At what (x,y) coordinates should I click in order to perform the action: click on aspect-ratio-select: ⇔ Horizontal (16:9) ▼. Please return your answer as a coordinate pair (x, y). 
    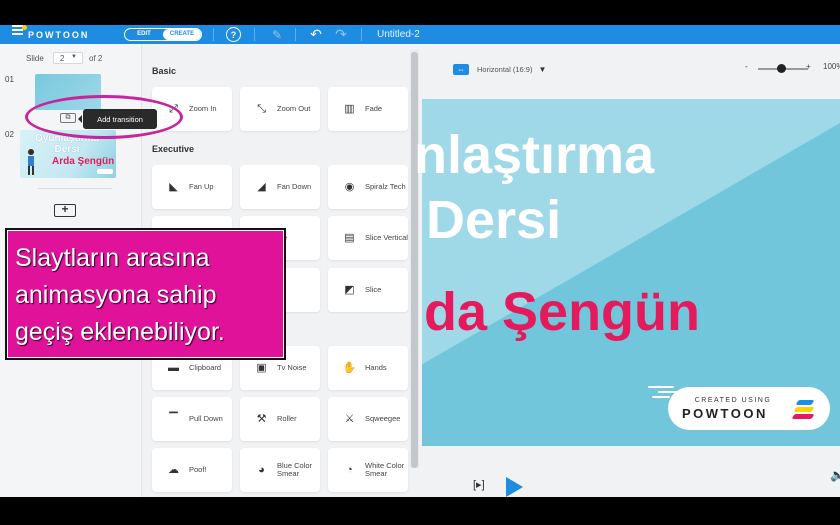
    Looking at the image, I should click on (513, 69).